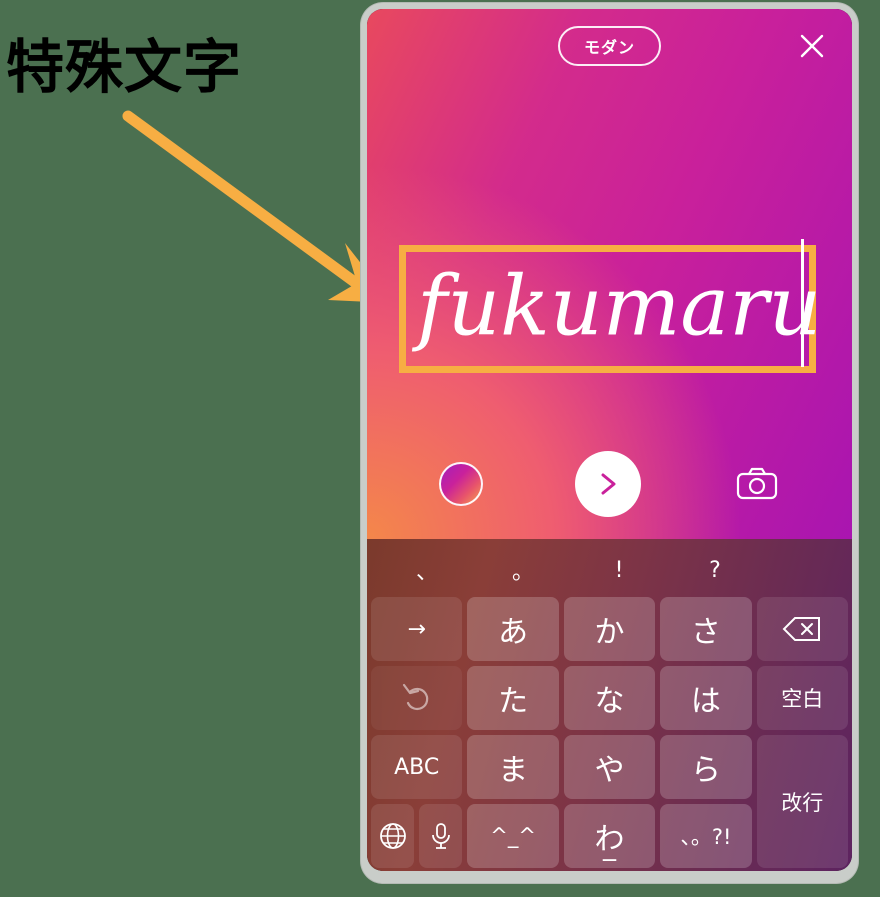 Image resolution: width=880 pixels, height=897 pixels. What do you see at coordinates (427, 570) in the screenshot?
I see `suggestion-item: 、` at bounding box center [427, 570].